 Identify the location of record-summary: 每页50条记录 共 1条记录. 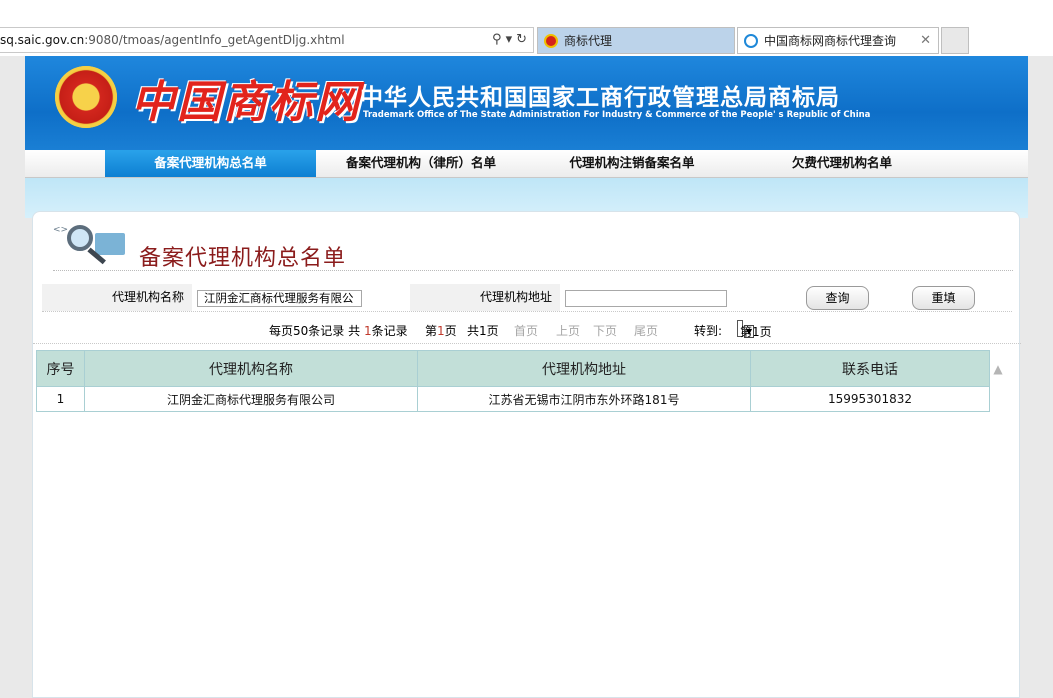
(338, 331).